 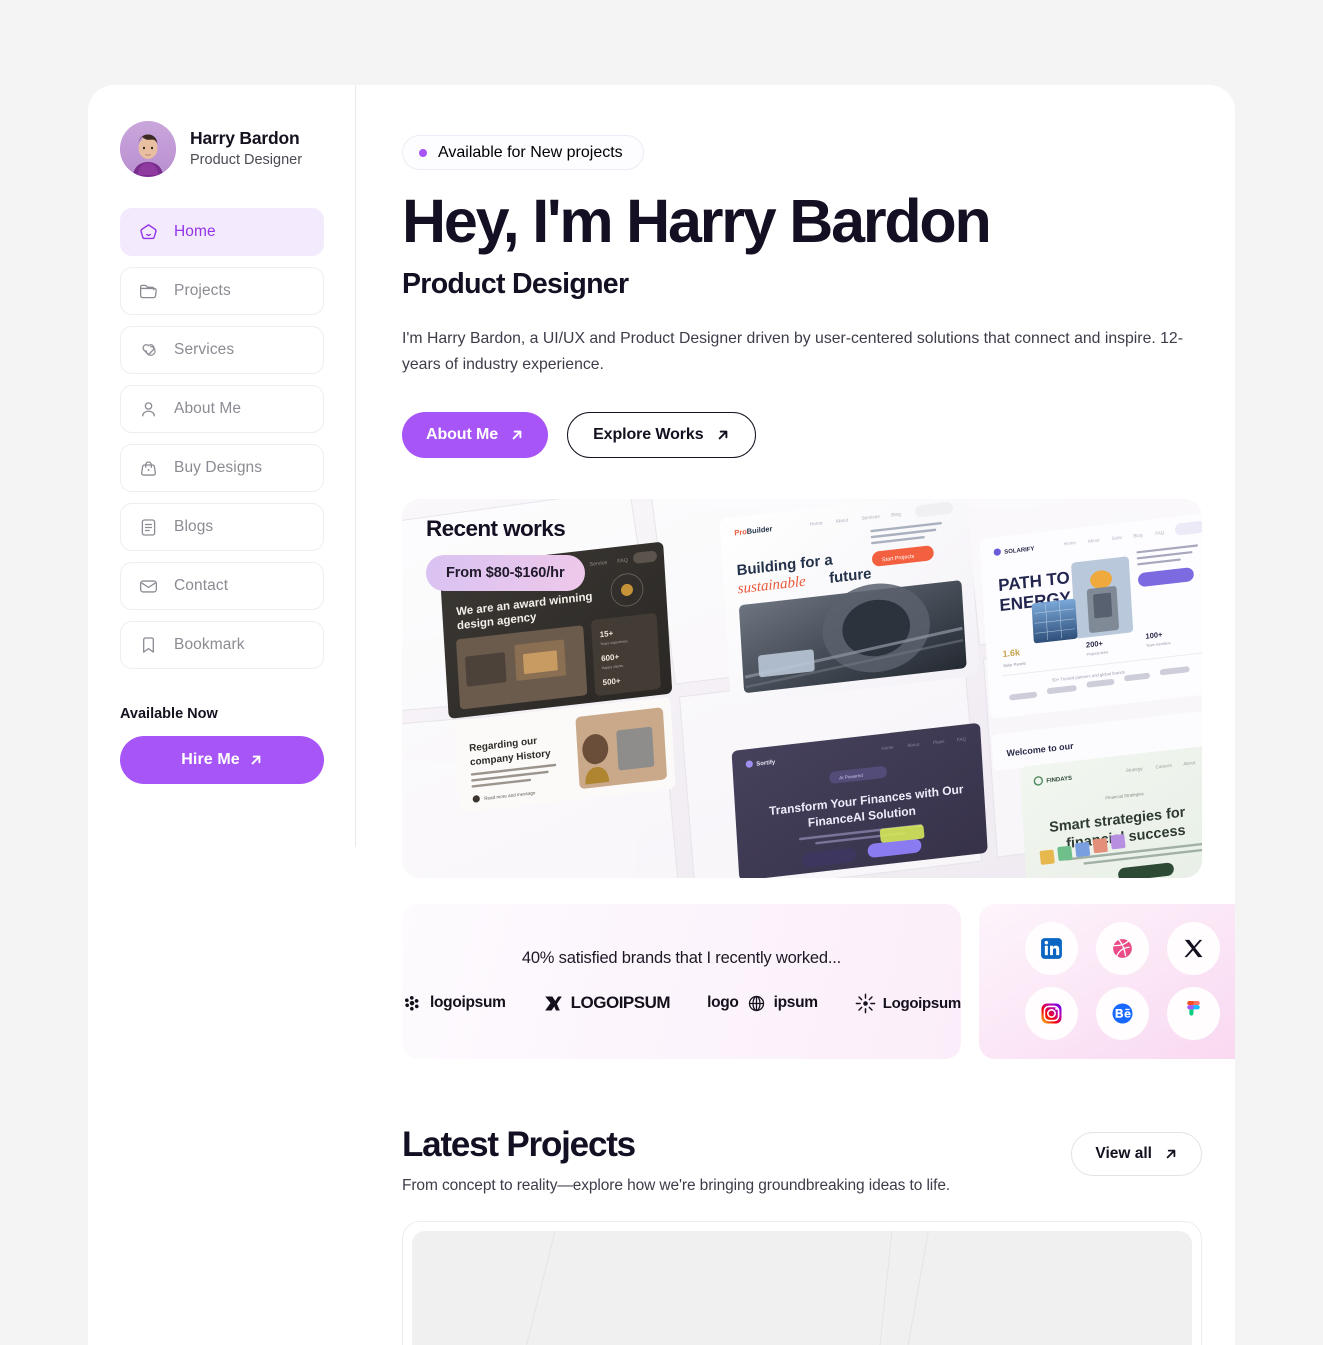 I want to click on hire-me-label: Hire Me, so click(x=210, y=759).